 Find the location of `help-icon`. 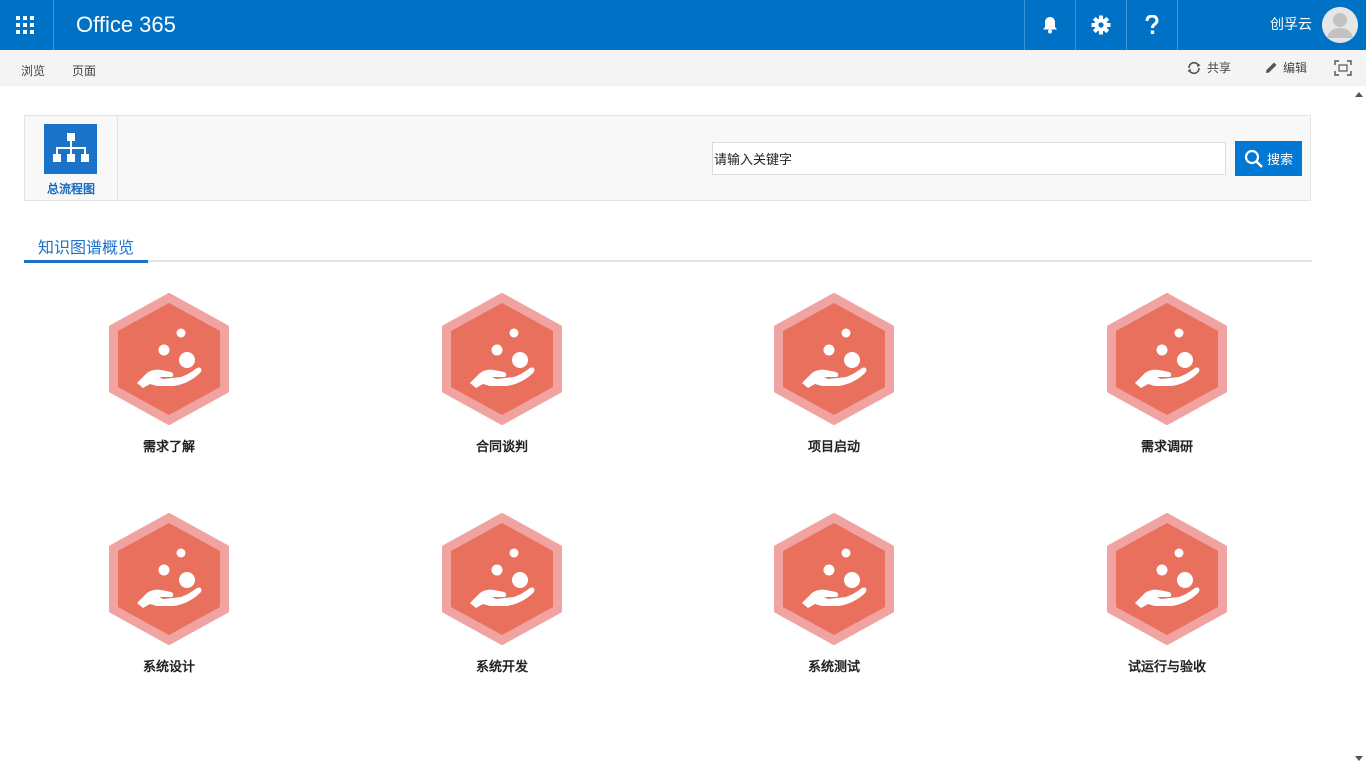

help-icon is located at coordinates (1152, 24).